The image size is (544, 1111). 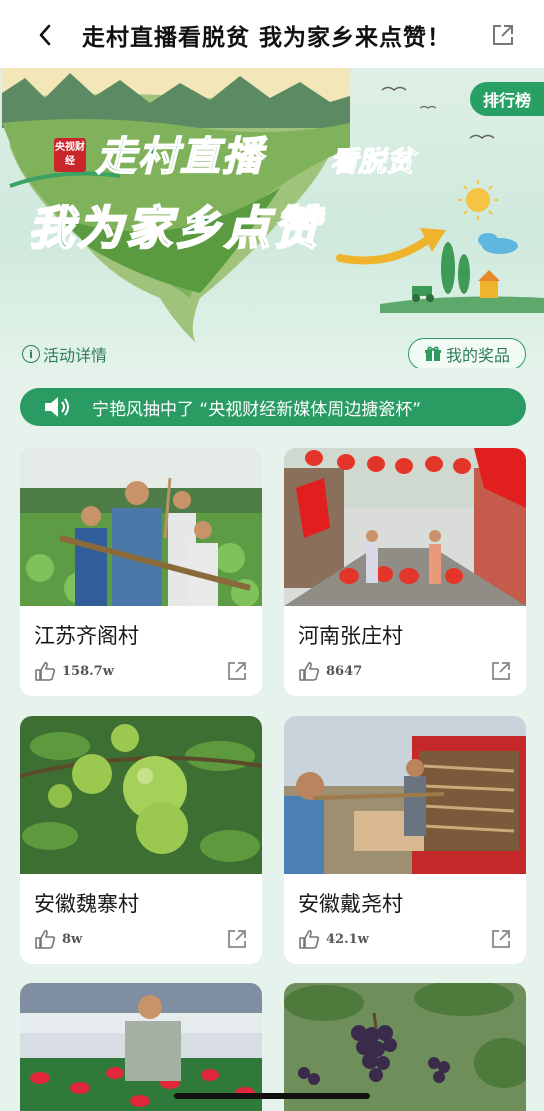 I want to click on like-button: 158.7w, so click(x=74, y=671).